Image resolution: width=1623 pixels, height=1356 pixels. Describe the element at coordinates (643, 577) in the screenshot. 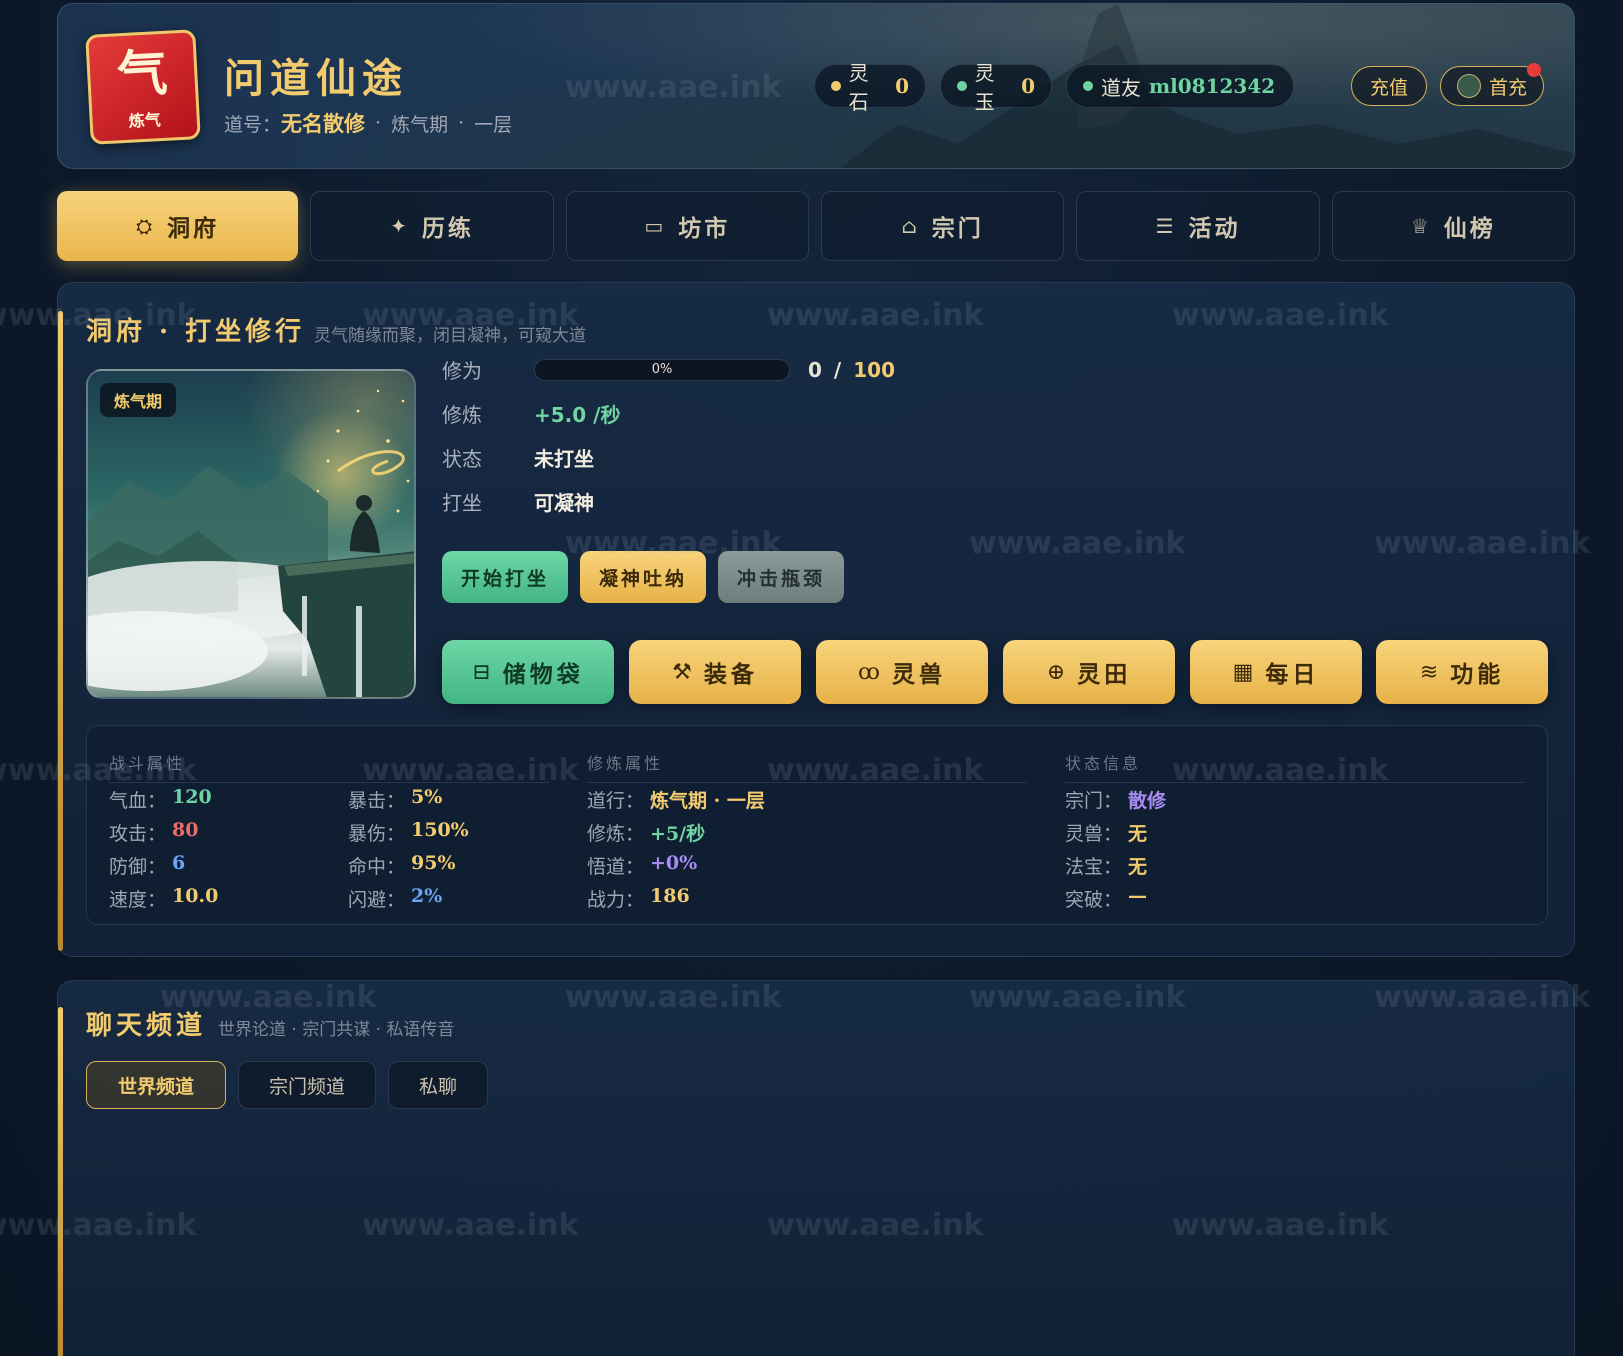

I see `focus-breath-button: 凝神吐纳` at that location.